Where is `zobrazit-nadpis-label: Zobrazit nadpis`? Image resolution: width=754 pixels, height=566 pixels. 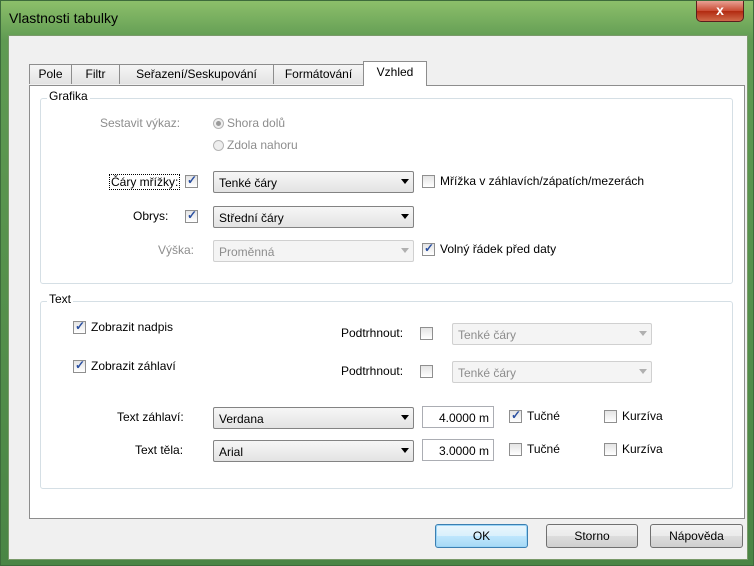 zobrazit-nadpis-label: Zobrazit nadpis is located at coordinates (132, 327).